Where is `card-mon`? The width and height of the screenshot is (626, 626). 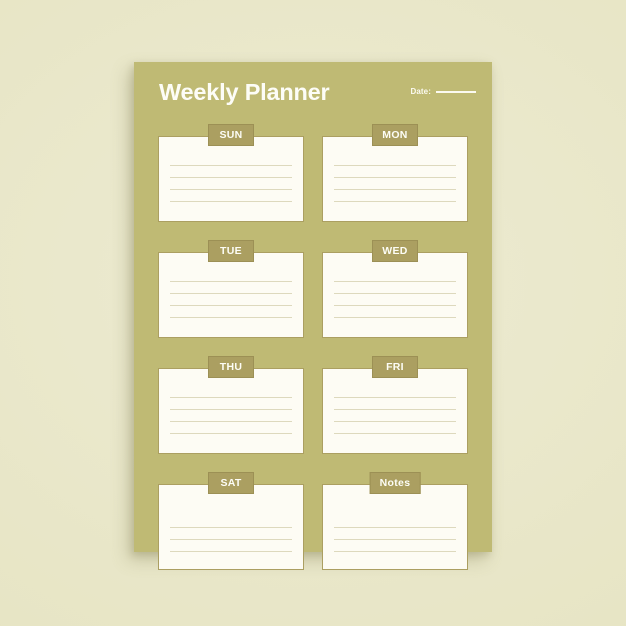 card-mon is located at coordinates (395, 179).